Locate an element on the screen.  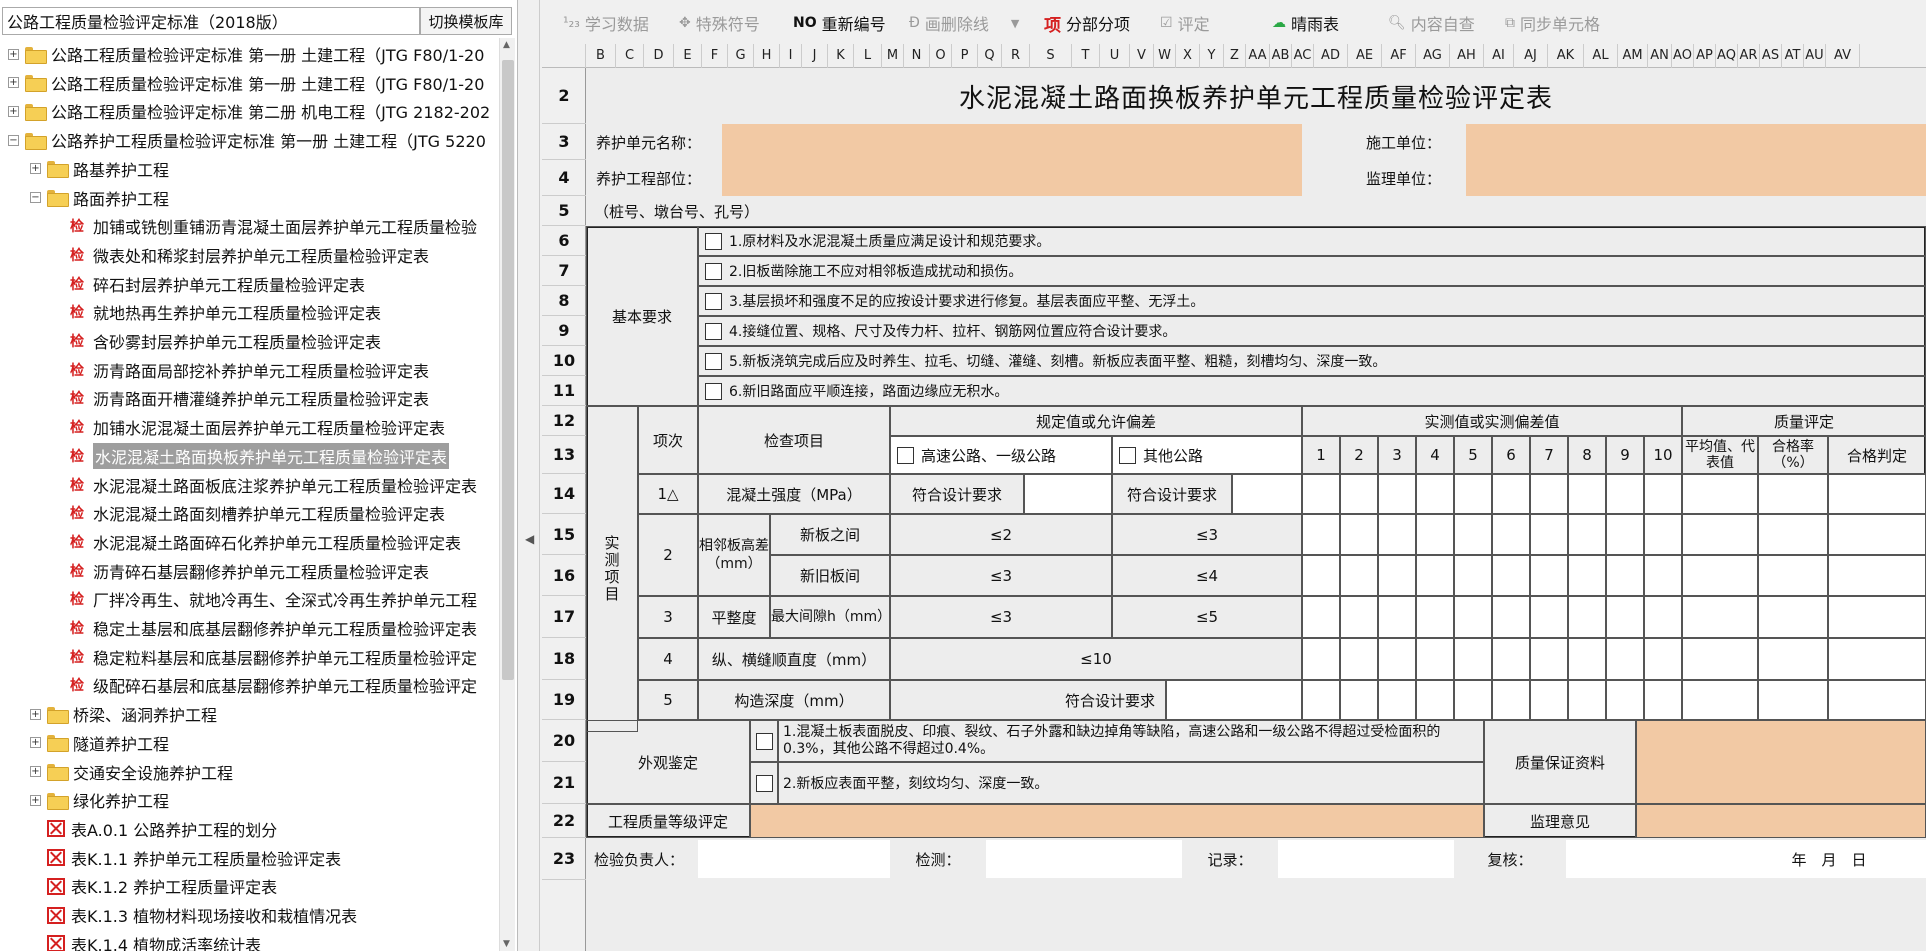
date-field: 年 月 日 is located at coordinates (1829, 859).